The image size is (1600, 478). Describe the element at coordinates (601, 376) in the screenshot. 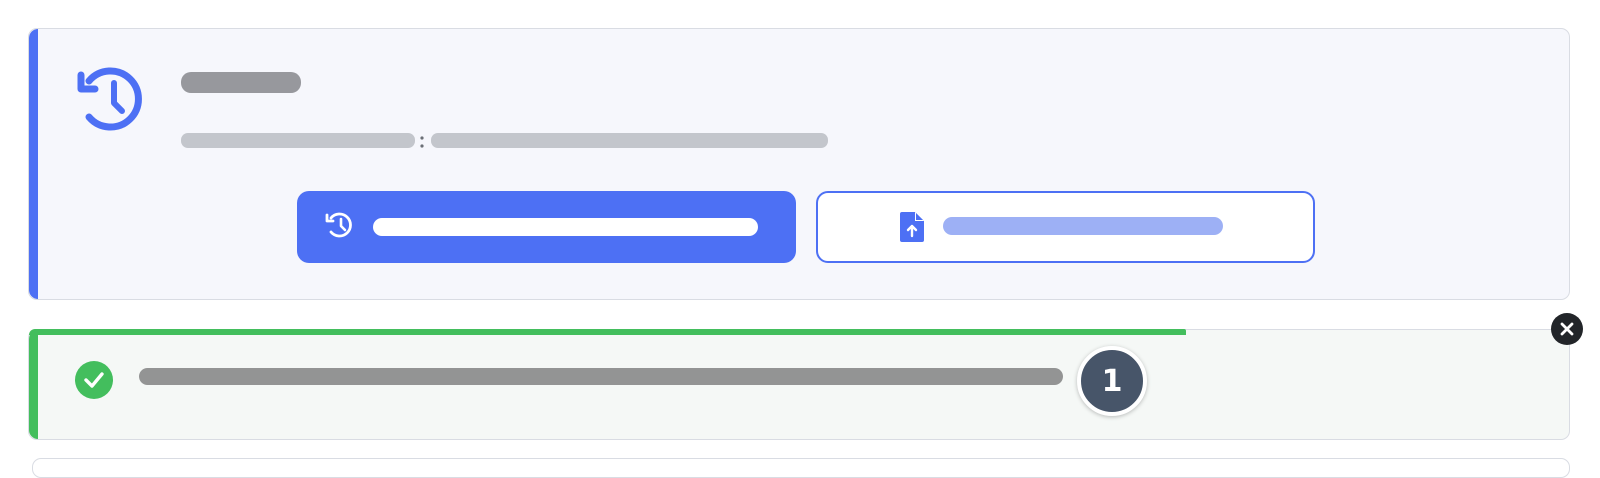

I see `success-message` at that location.